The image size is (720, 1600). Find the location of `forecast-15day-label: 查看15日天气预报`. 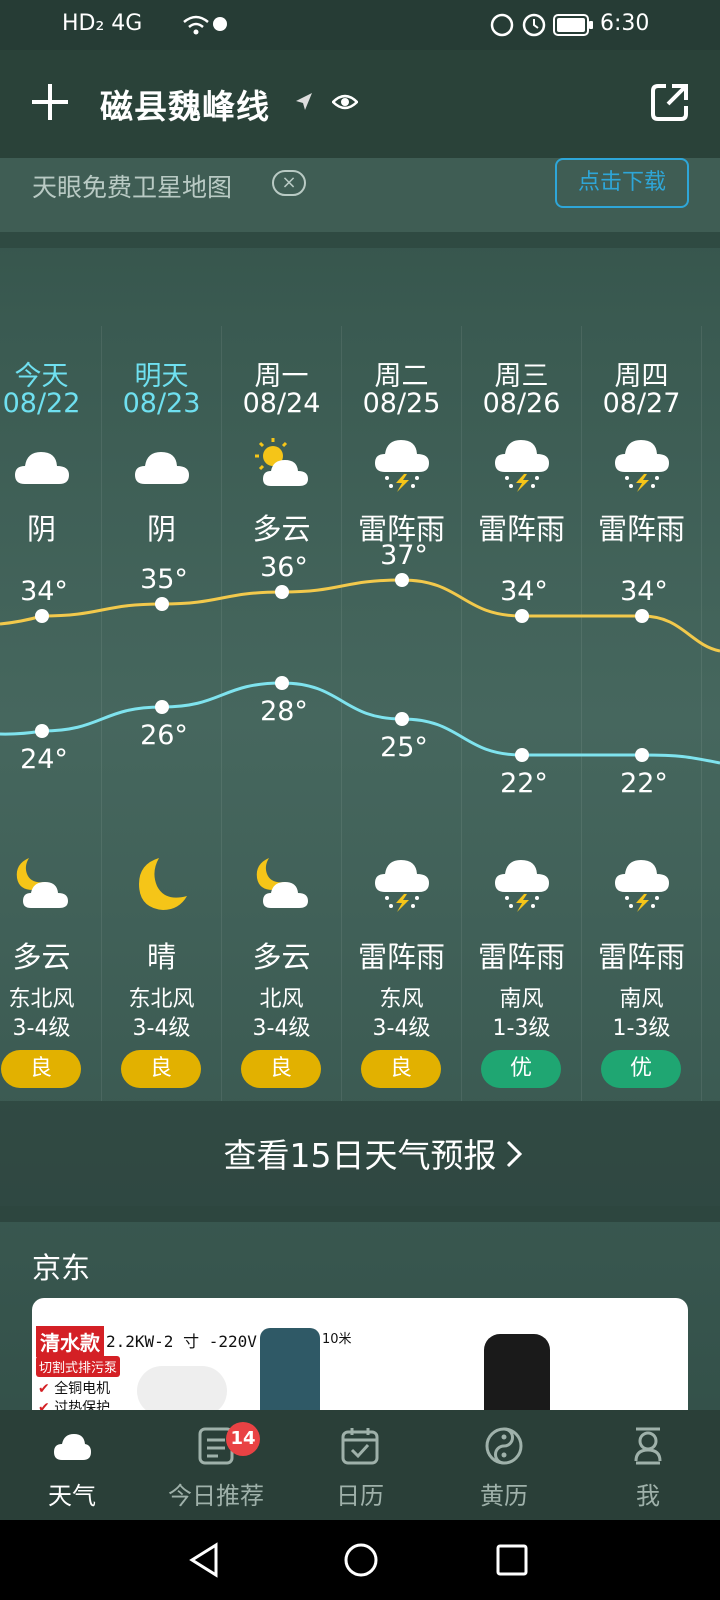

forecast-15day-label: 查看15日天气预报 is located at coordinates (360, 1155).